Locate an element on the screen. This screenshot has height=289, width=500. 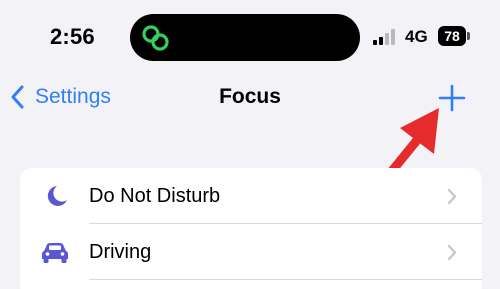
status-time: 2:56 is located at coordinates (72, 36).